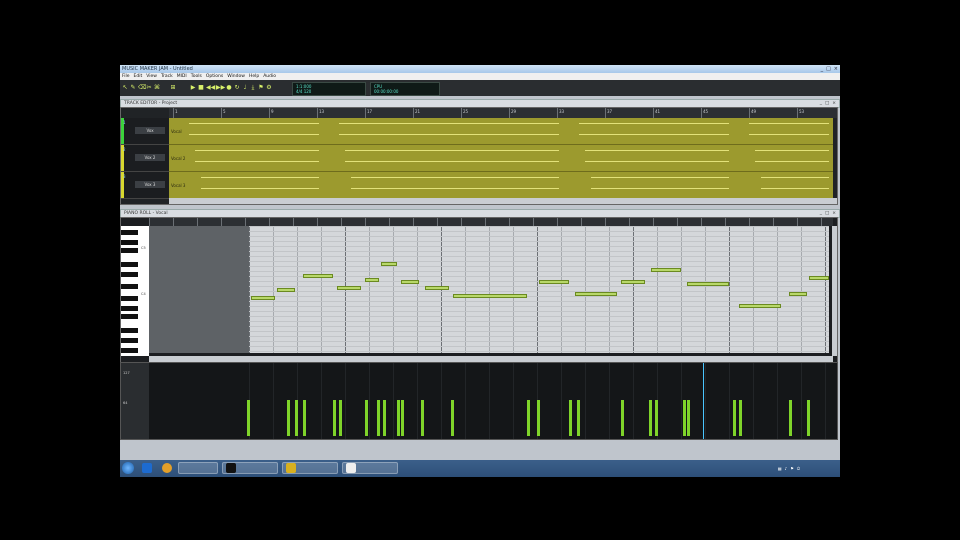  Describe the element at coordinates (182, 76) in the screenshot. I see `menu-midi: MIDI` at that location.